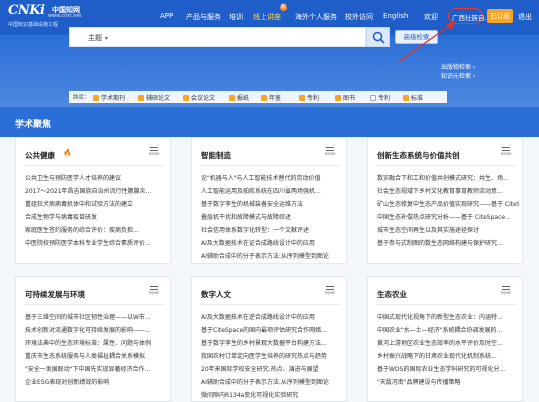 The width and height of the screenshot is (539, 402). I want to click on filter-patents: 专利, so click(309, 97).